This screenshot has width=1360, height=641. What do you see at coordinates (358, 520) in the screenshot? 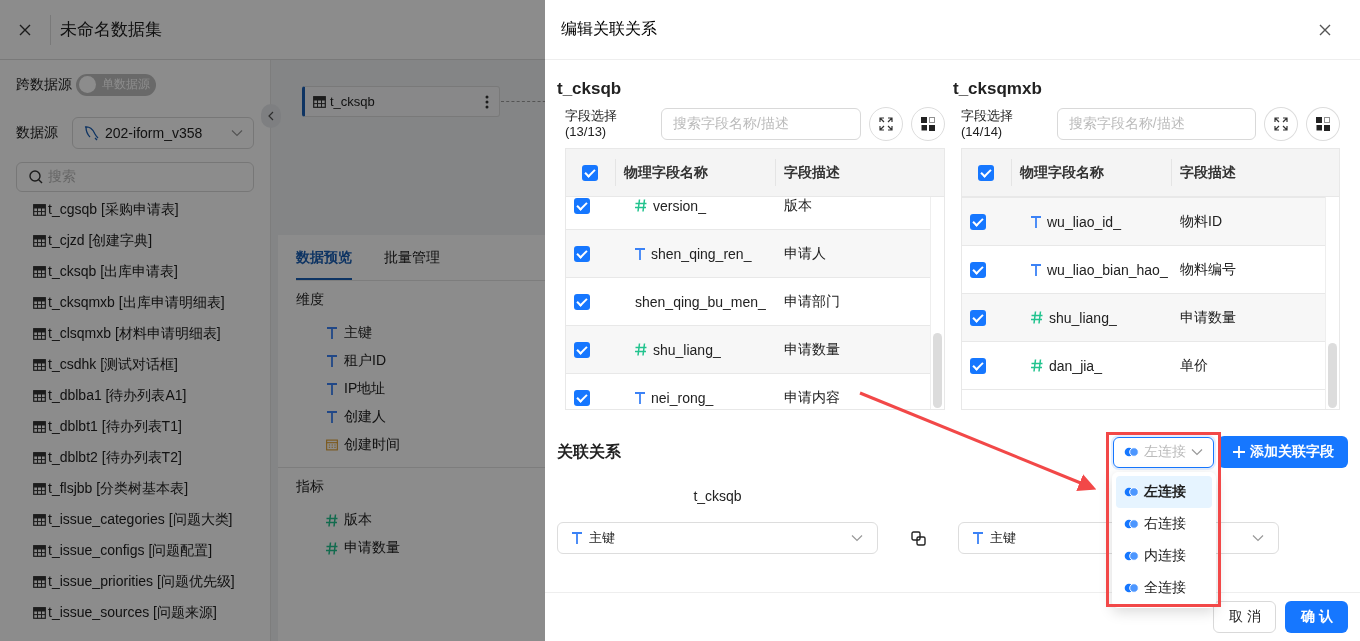
I see `field-item: 版本` at bounding box center [358, 520].